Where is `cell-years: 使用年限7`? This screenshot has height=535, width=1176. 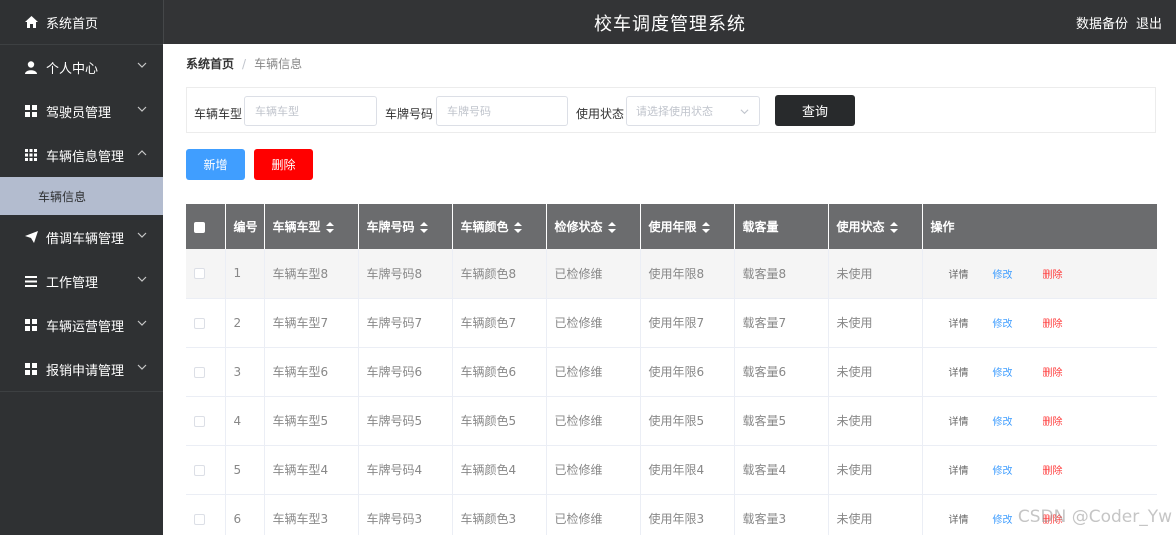 cell-years: 使用年限7 is located at coordinates (687, 323).